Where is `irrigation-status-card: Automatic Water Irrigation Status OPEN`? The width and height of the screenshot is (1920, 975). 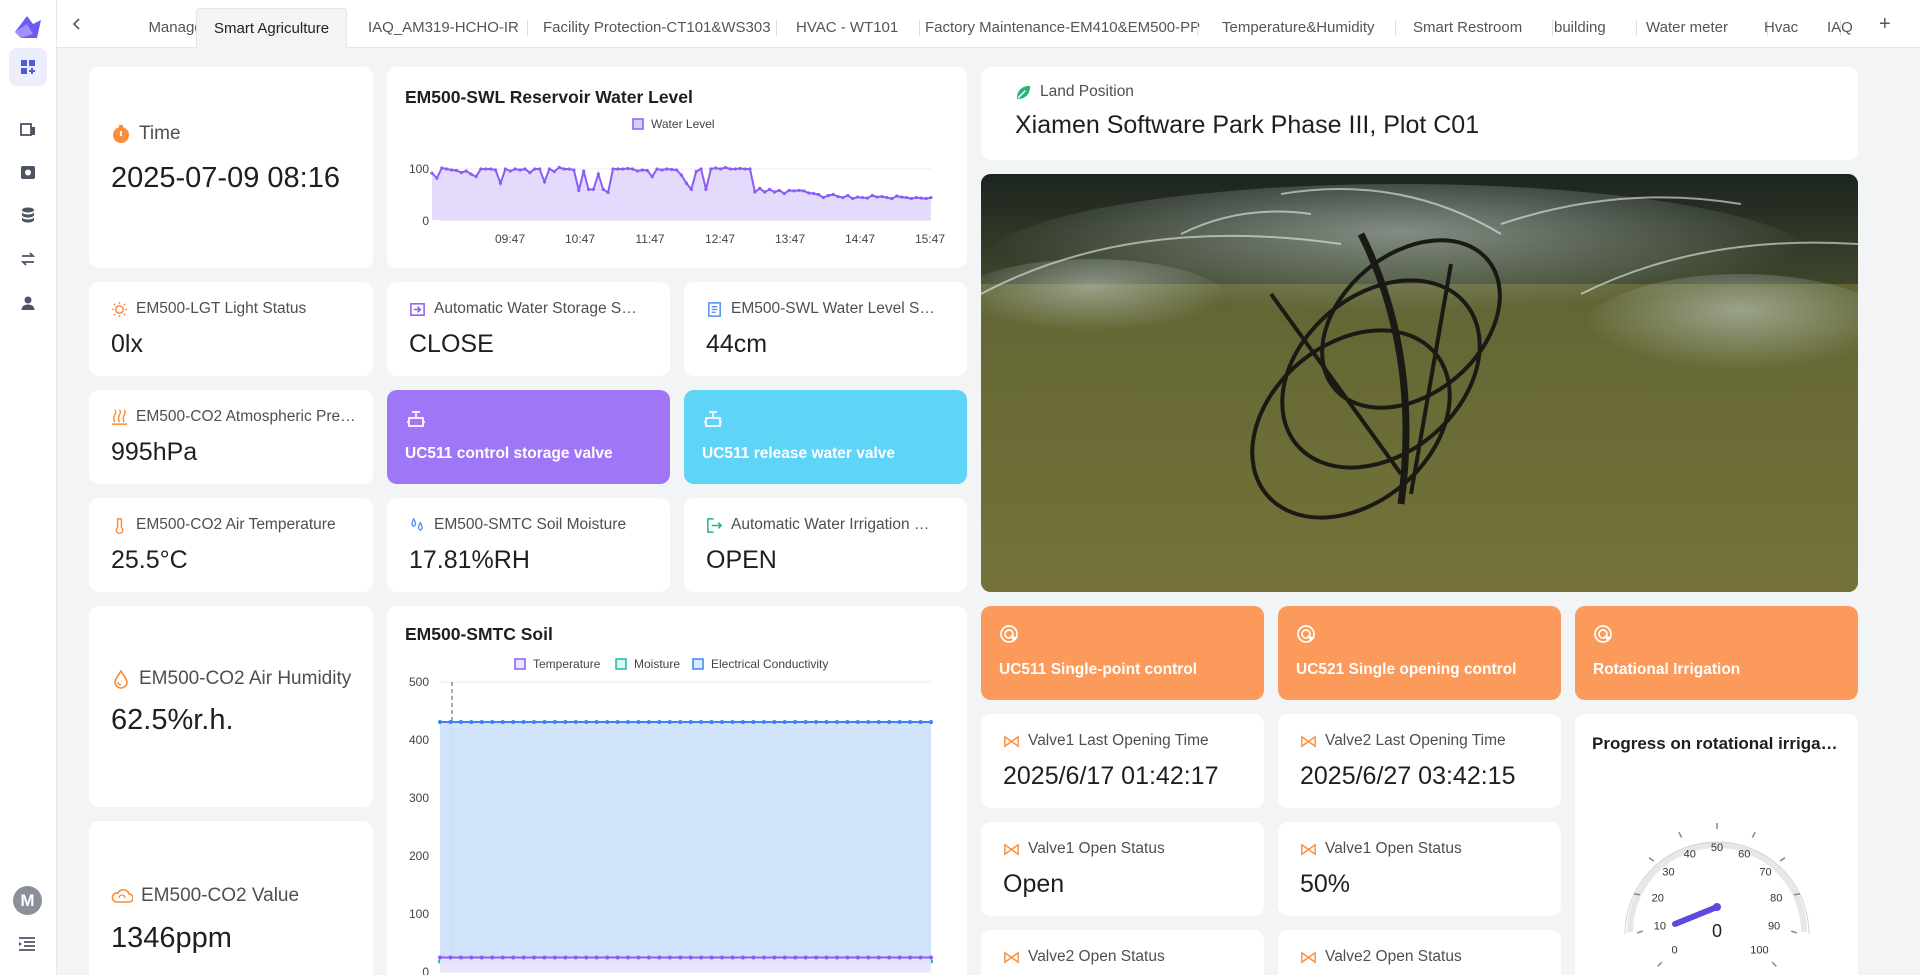 irrigation-status-card: Automatic Water Irrigation Status OPEN is located at coordinates (825, 545).